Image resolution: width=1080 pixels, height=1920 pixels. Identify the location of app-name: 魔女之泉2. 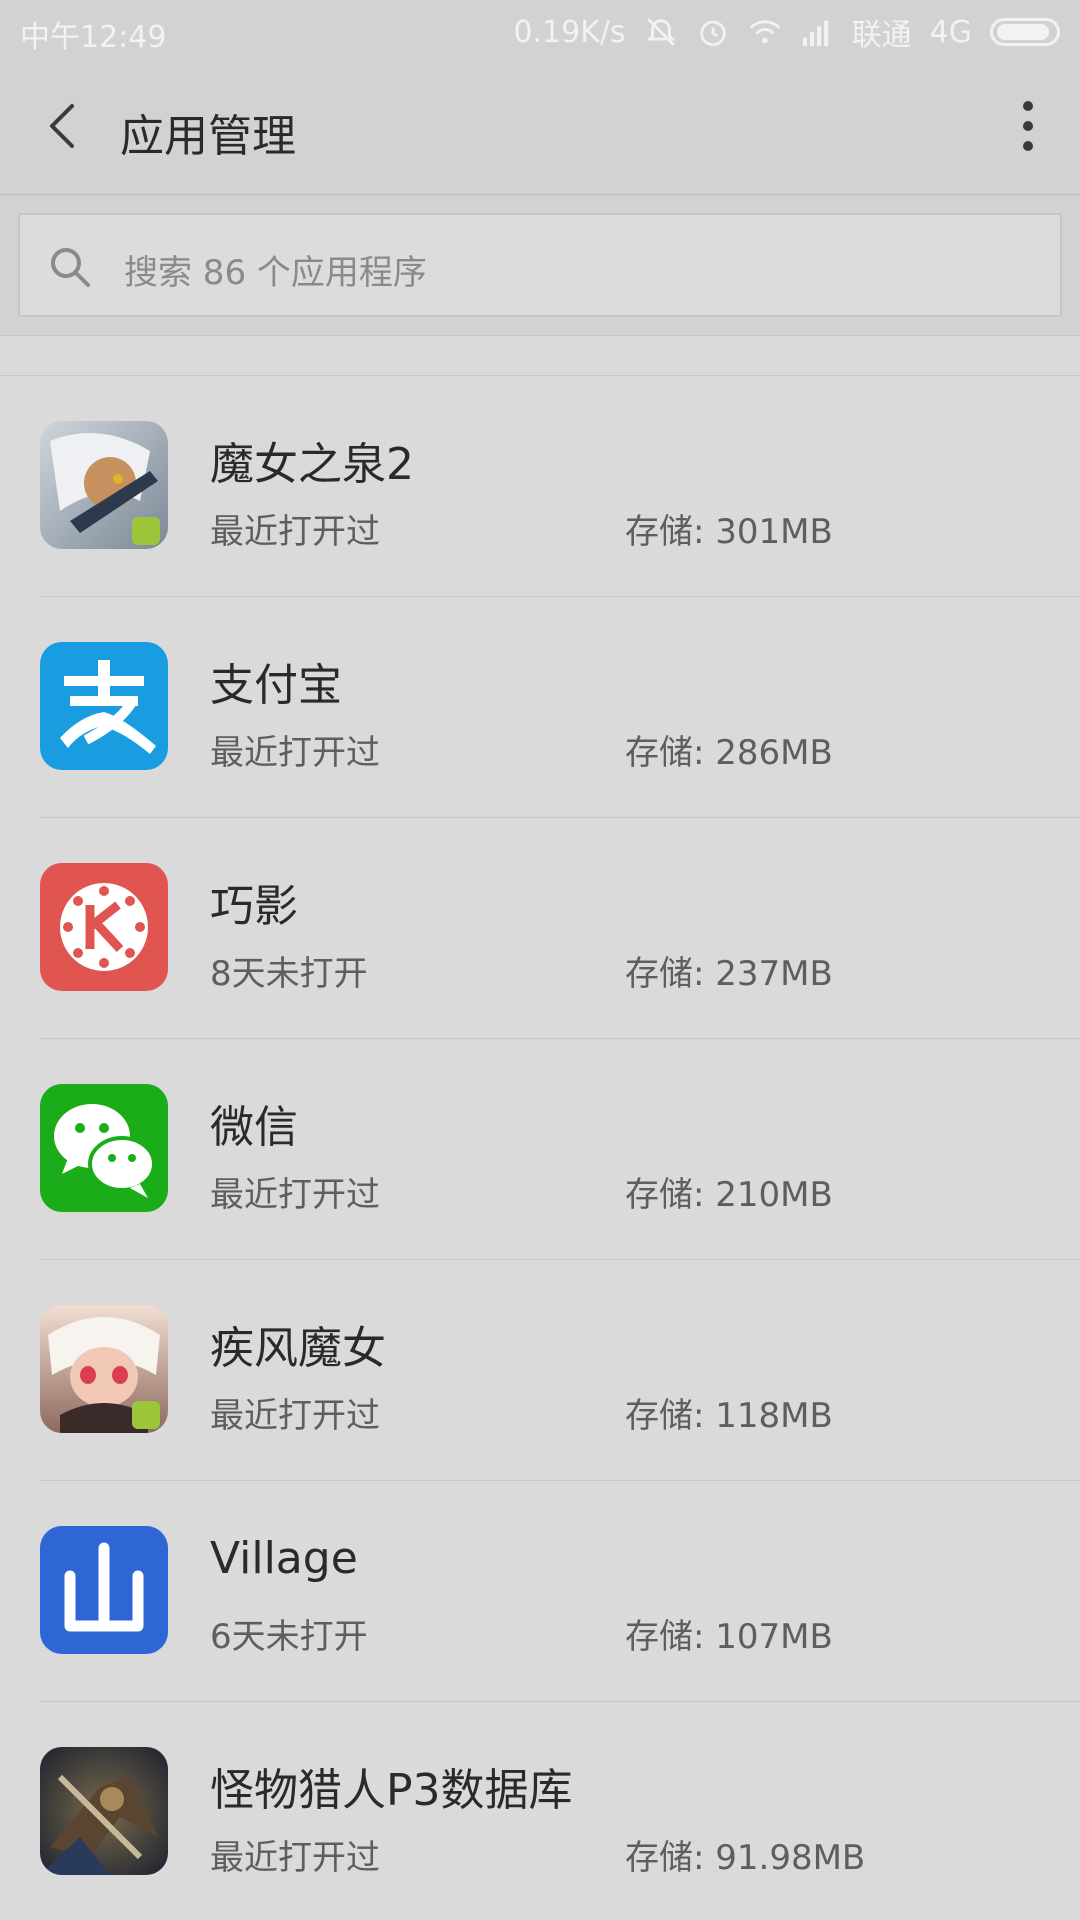
(312, 464).